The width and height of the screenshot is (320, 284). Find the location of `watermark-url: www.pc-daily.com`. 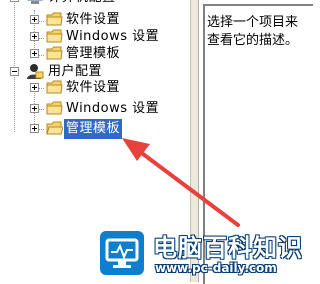

watermark-url: www.pc-daily.com is located at coordinates (216, 268).